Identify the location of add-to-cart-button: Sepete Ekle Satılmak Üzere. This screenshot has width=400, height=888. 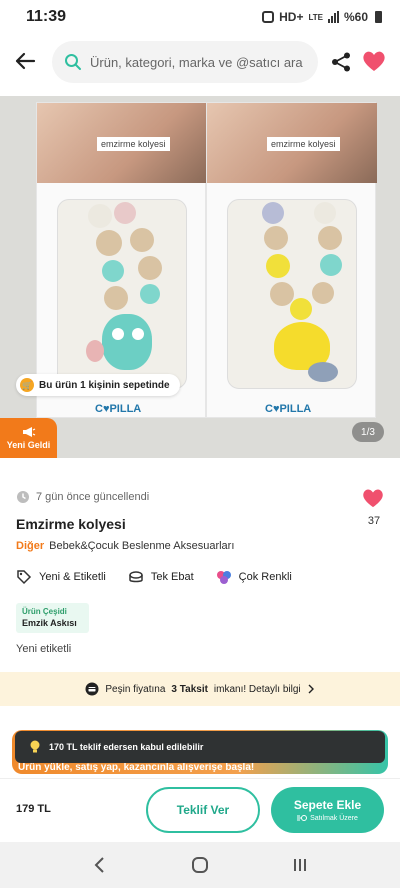
(327, 810).